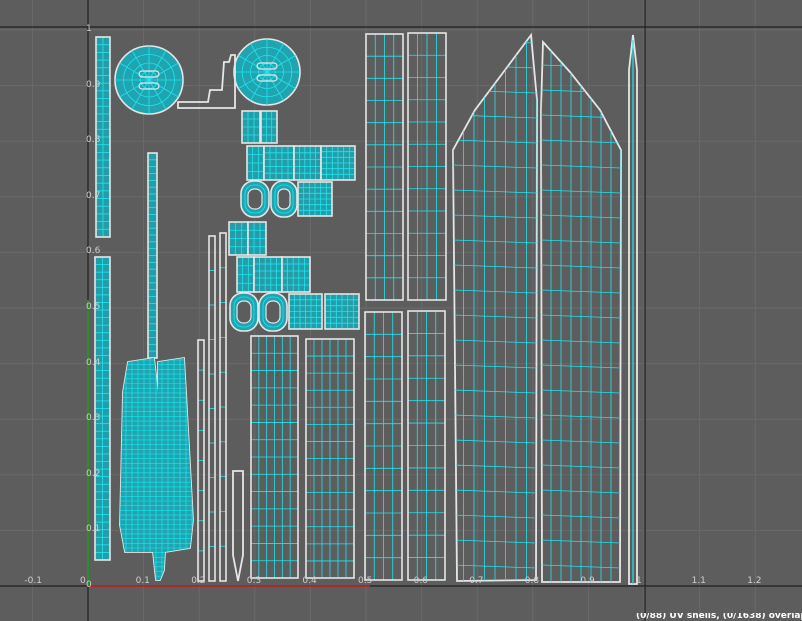 Image resolution: width=802 pixels, height=621 pixels. Describe the element at coordinates (158, 469) in the screenshot. I see `uv-shell-pocket` at that location.